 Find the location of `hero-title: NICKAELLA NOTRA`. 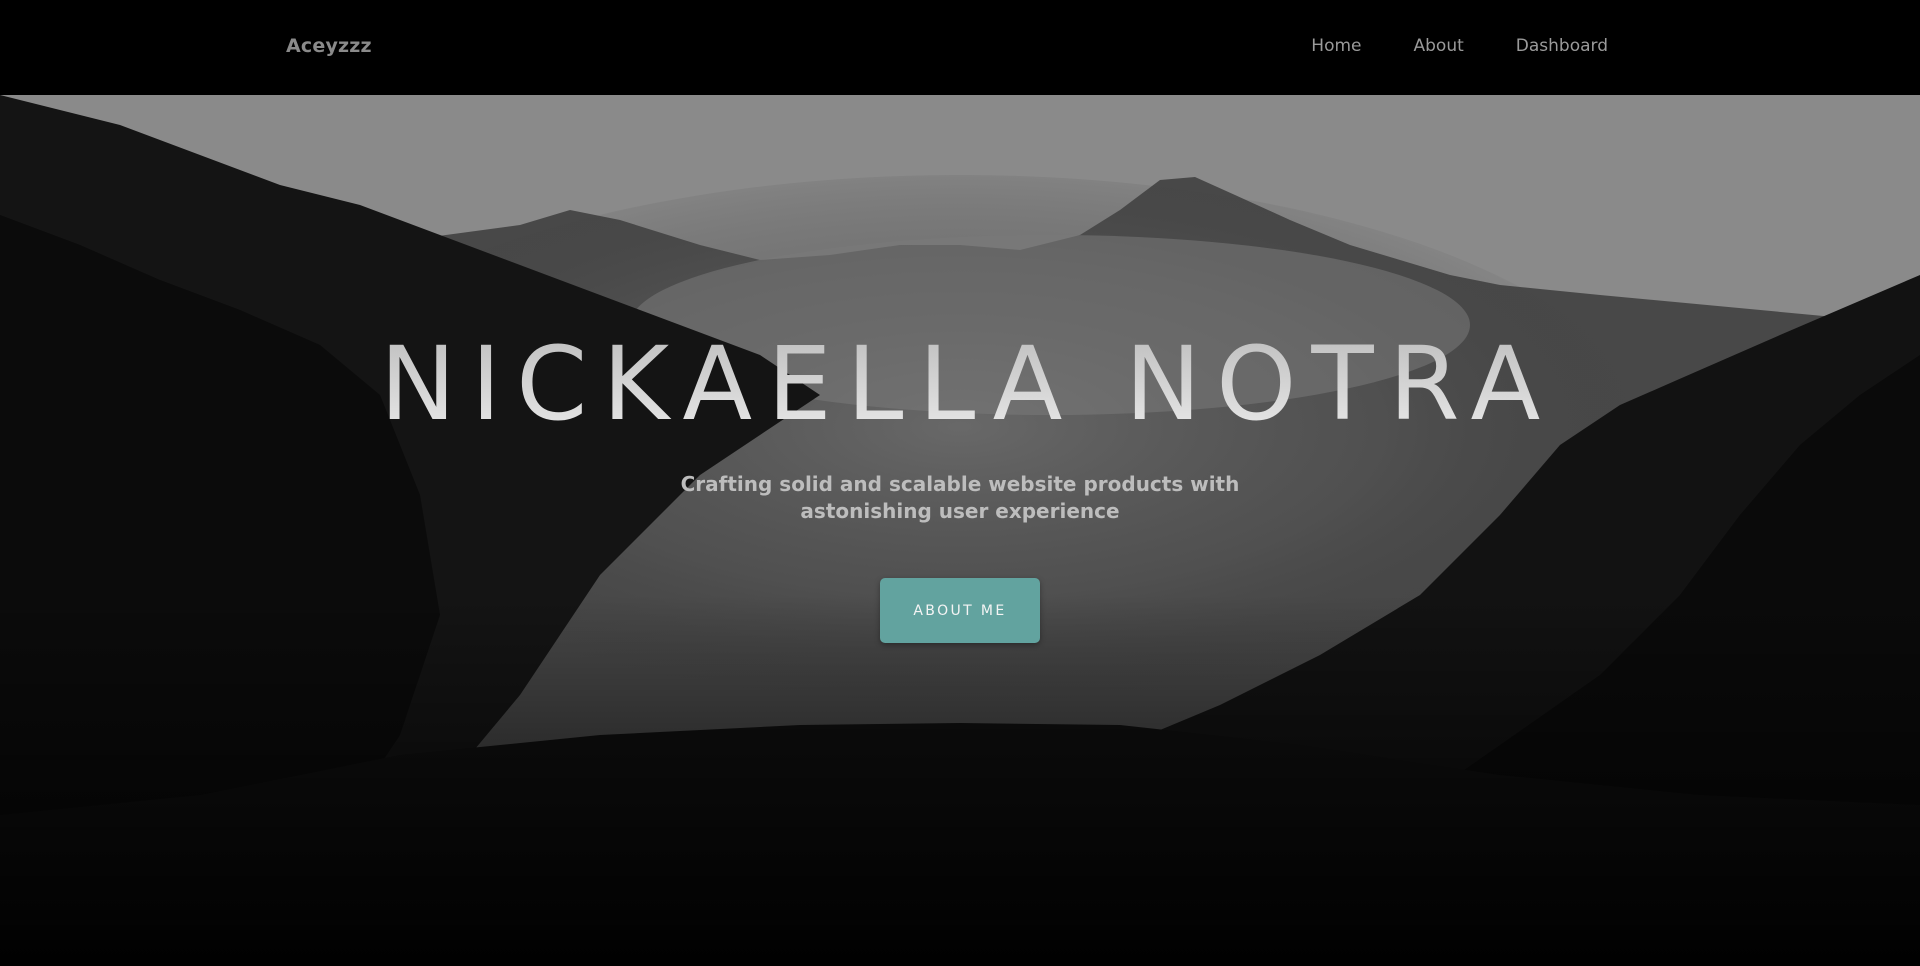

hero-title: NICKAELLA NOTRA is located at coordinates (960, 384).